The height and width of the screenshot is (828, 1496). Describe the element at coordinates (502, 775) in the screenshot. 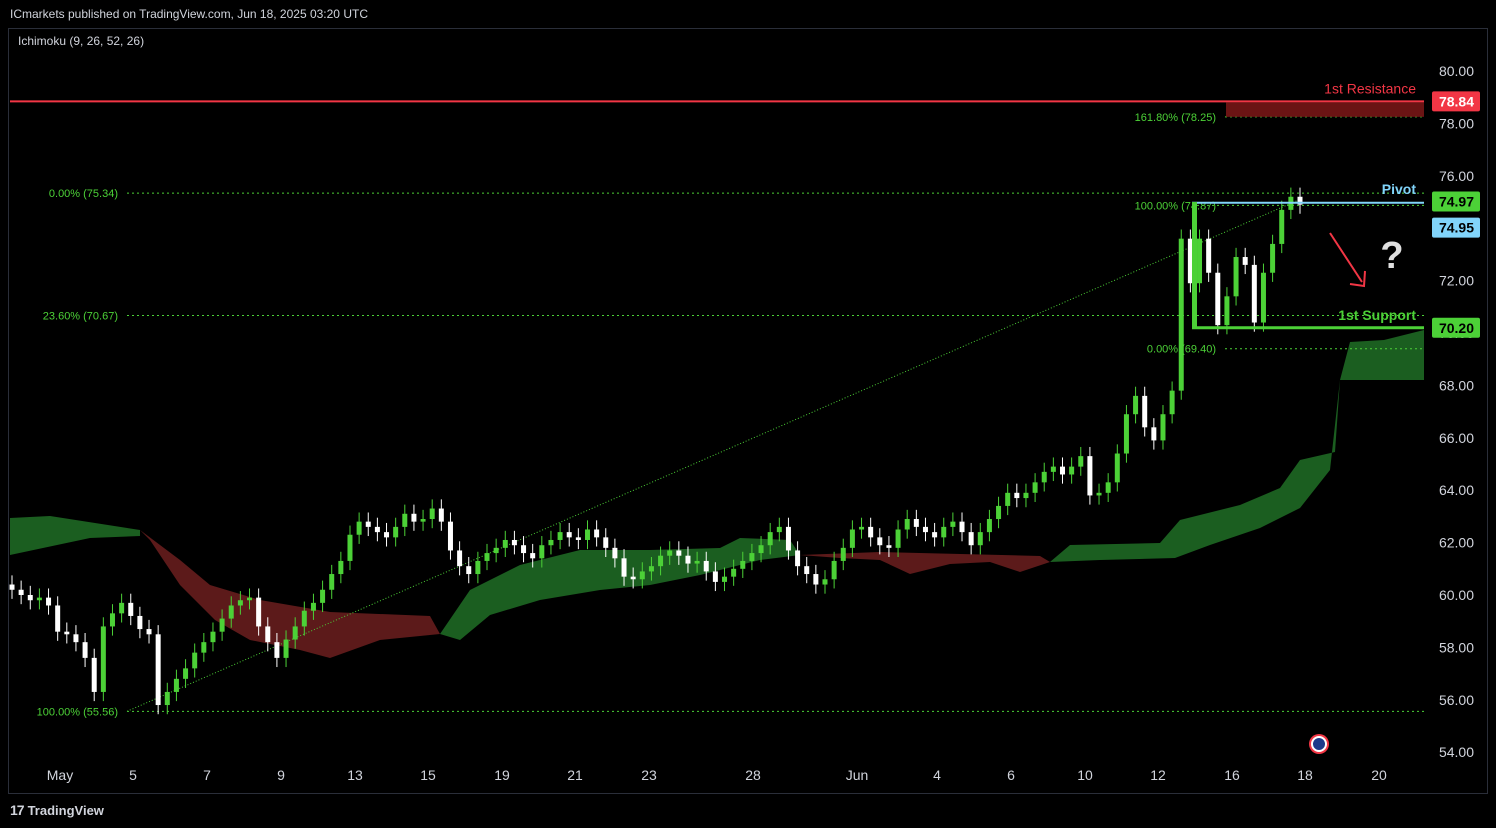

I see `time-tick: 19` at that location.